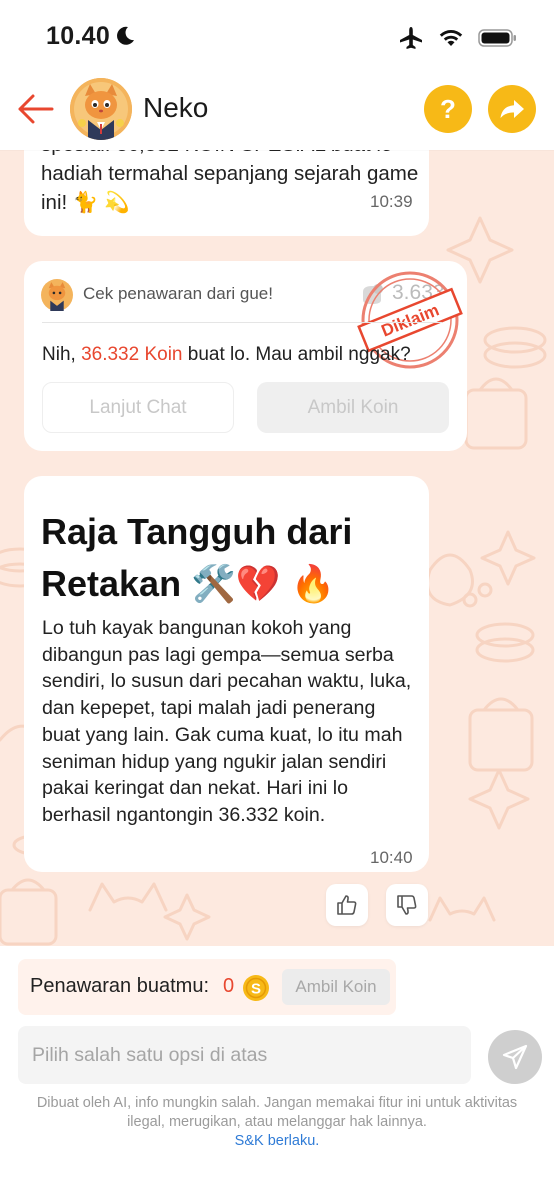 The image size is (554, 1200). Describe the element at coordinates (277, 1141) in the screenshot. I see `terms-link: S&K berlaku.` at that location.